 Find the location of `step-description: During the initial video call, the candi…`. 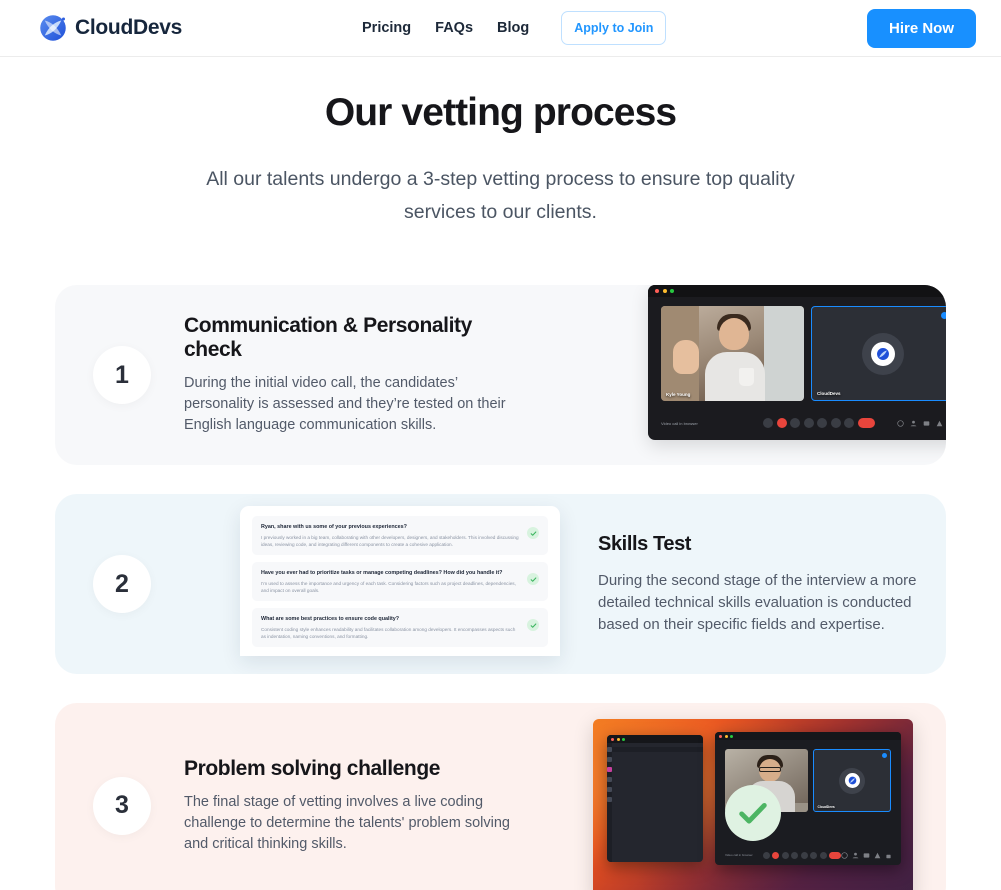

step-description: During the initial video call, the candi… is located at coordinates (345, 404).